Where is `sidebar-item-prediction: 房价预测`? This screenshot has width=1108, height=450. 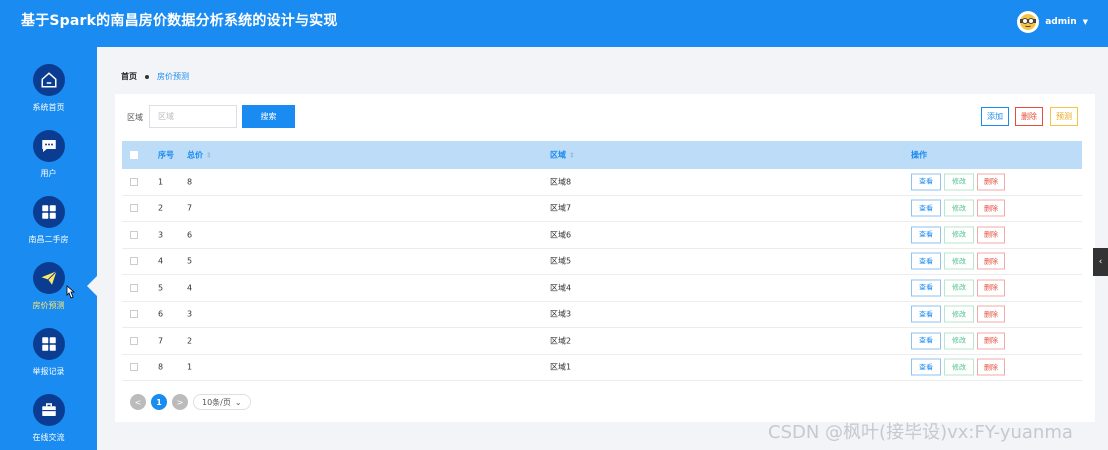
sidebar-item-prediction: 房价预测 is located at coordinates (48, 292).